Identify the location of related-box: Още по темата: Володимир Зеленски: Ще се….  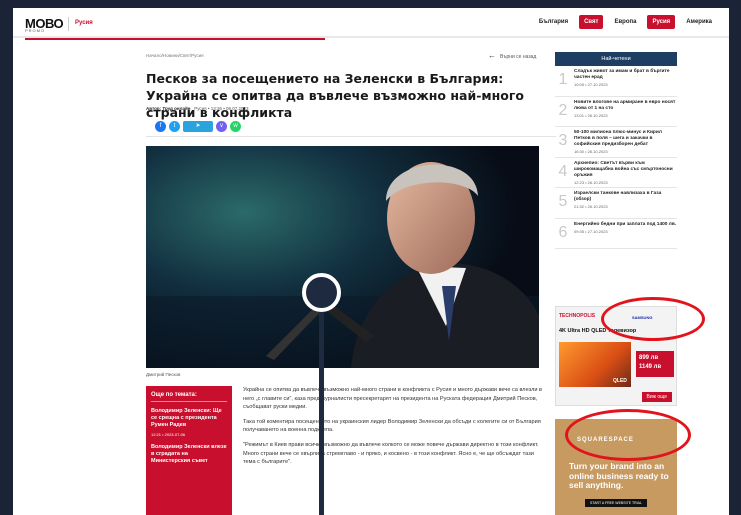
(189, 450).